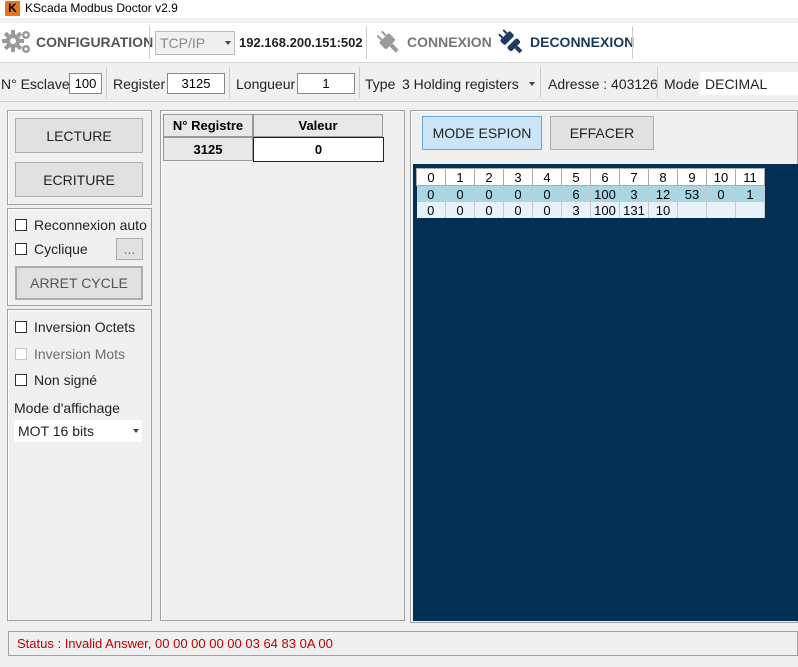 The height and width of the screenshot is (667, 798). Describe the element at coordinates (80, 354) in the screenshot. I see `word-swap-label: Inversion Mots` at that location.